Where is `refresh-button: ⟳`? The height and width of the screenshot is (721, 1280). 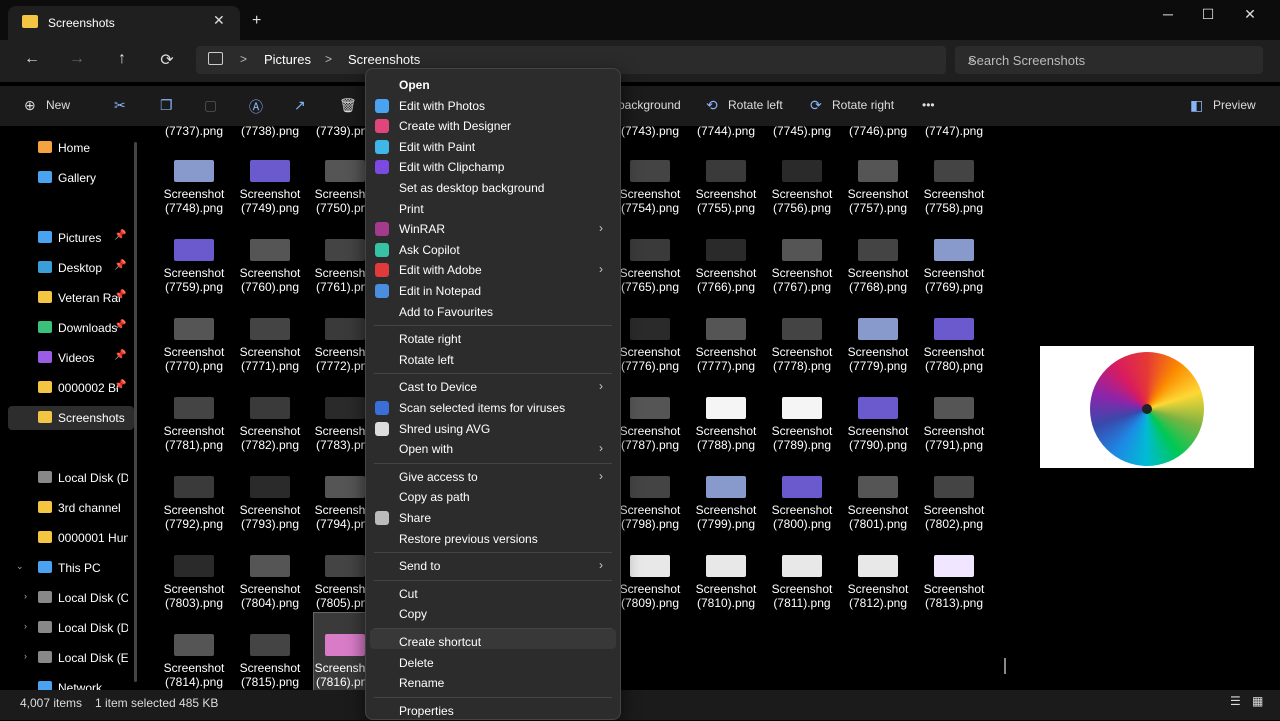 refresh-button: ⟳ is located at coordinates (167, 60).